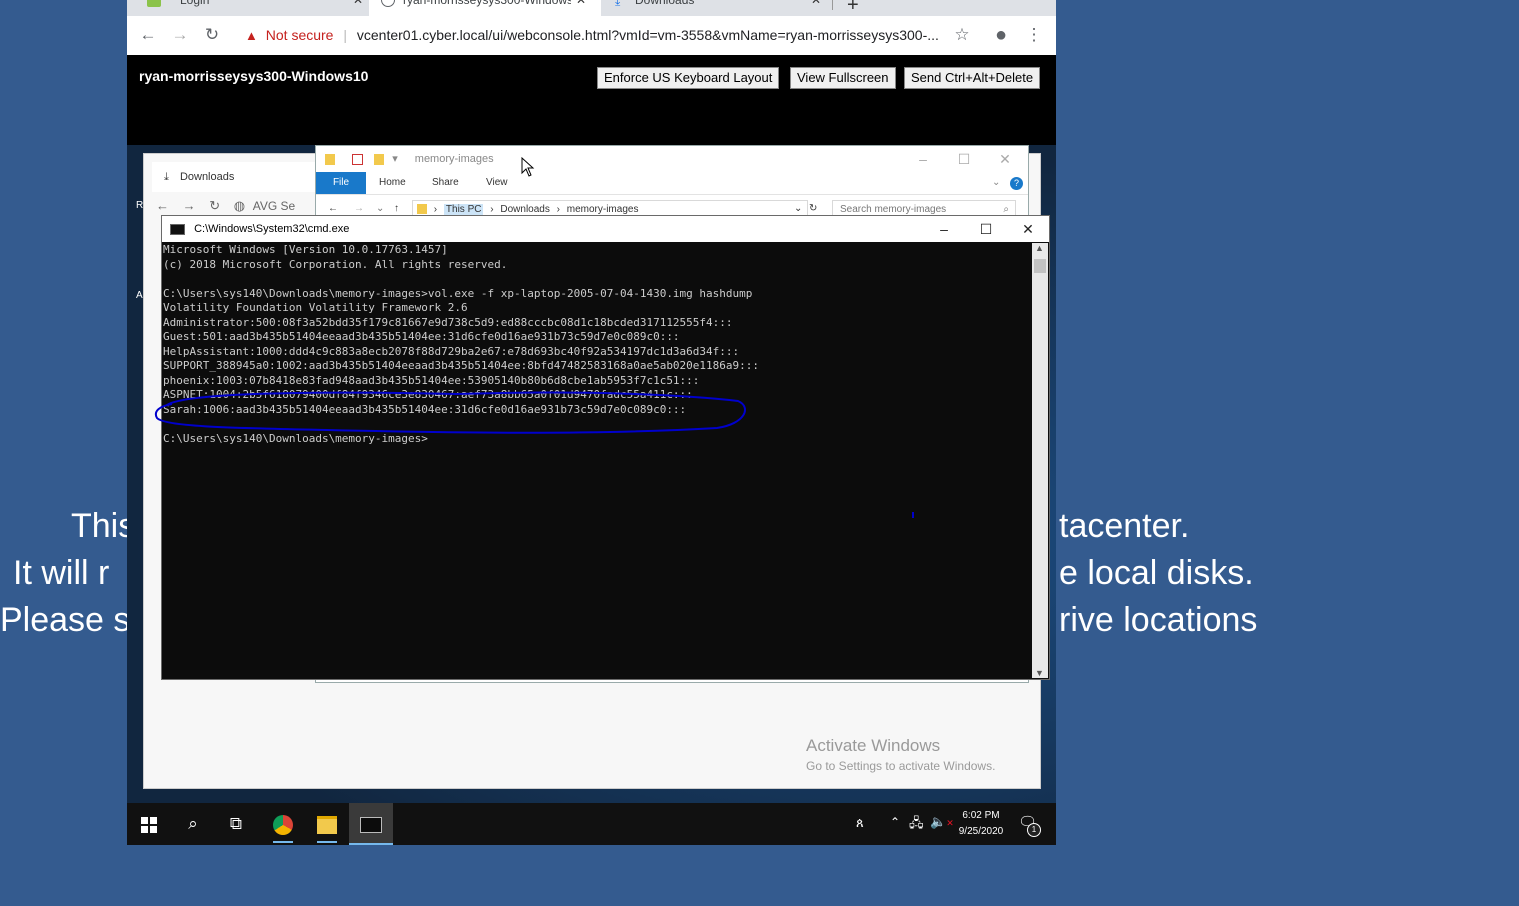  I want to click on bg-line-1-left: This, so click(103, 526).